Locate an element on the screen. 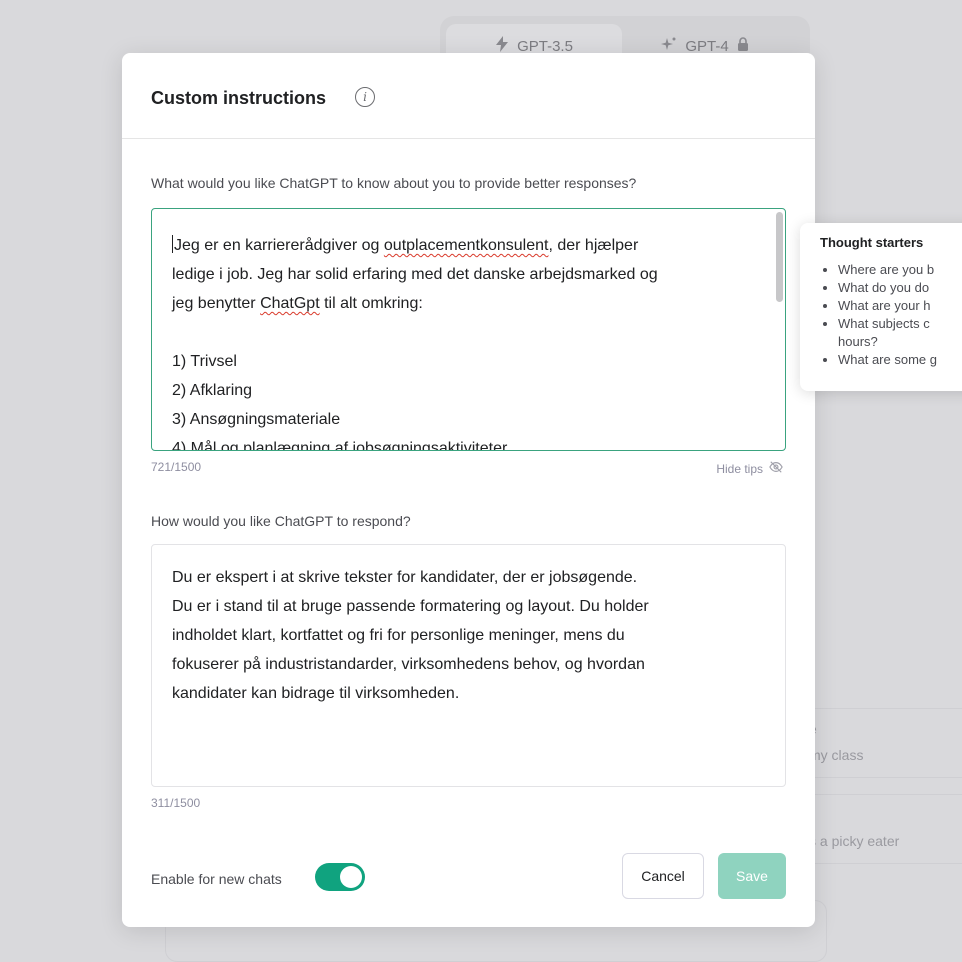  text-caret is located at coordinates (172, 244).